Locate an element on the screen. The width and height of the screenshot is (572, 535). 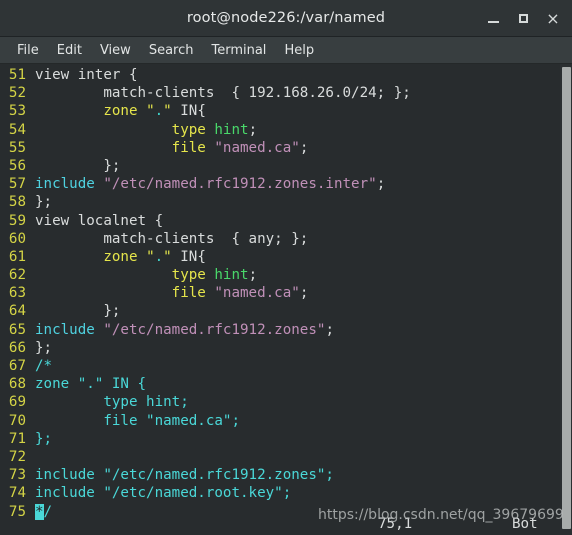
code-line: 69 type hint; is located at coordinates (205, 402).